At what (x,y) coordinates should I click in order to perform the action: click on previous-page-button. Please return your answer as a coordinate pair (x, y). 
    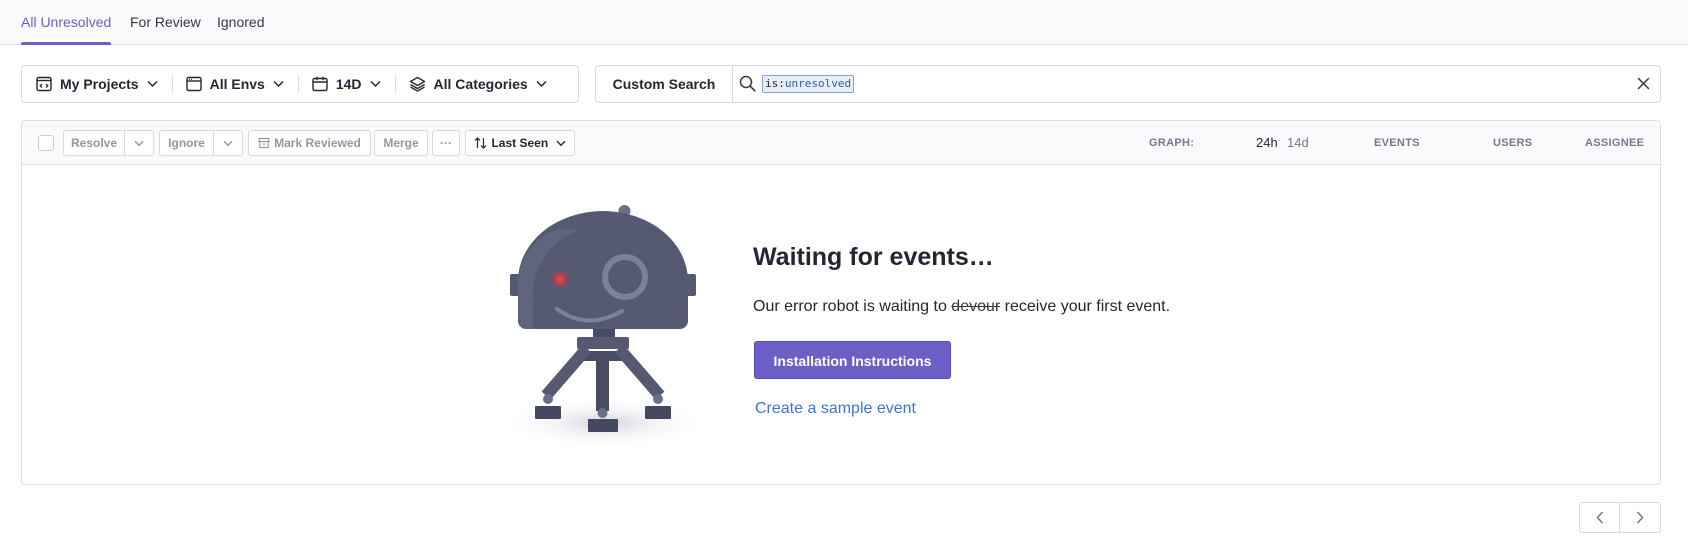
    Looking at the image, I should click on (1599, 517).